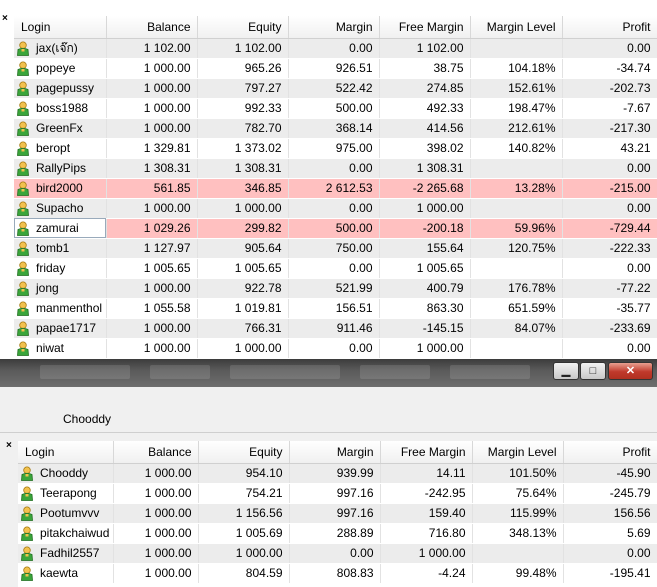 Image resolution: width=657 pixels, height=587 pixels. I want to click on margin-level-cell: 104.18%, so click(516, 68).